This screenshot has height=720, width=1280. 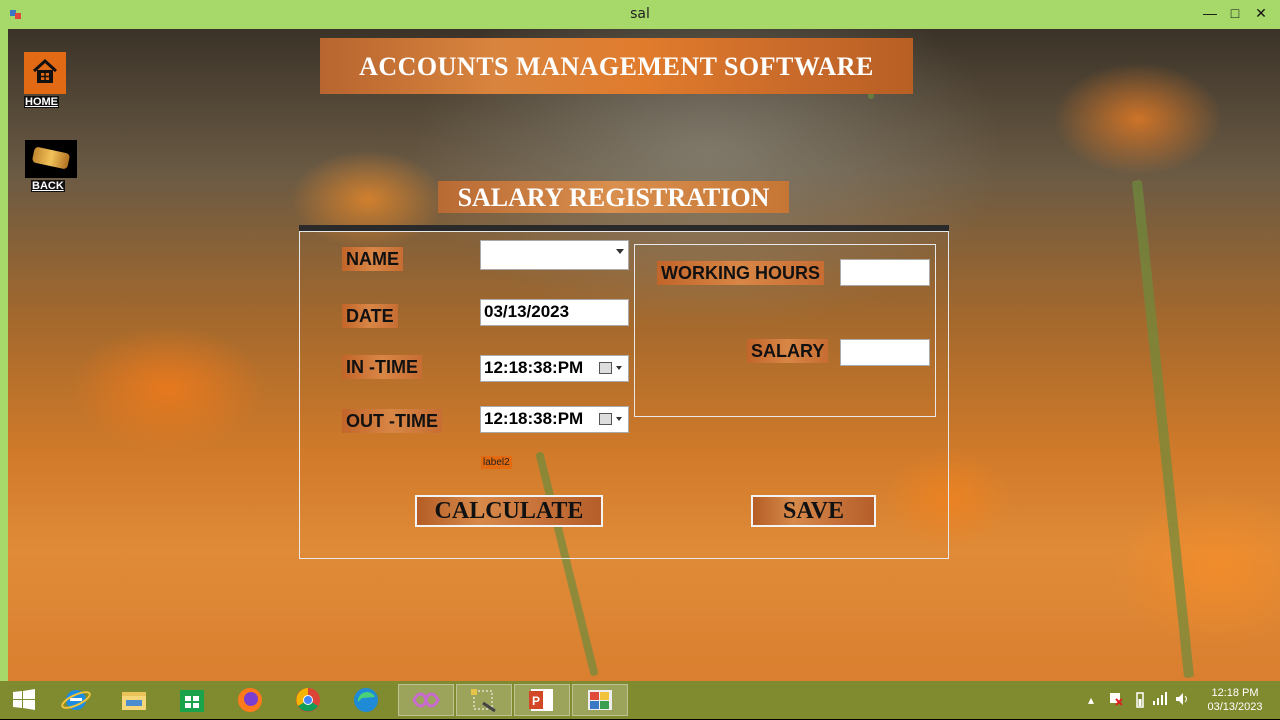 What do you see at coordinates (536, 701) in the screenshot?
I see `svg-text: P` at bounding box center [536, 701].